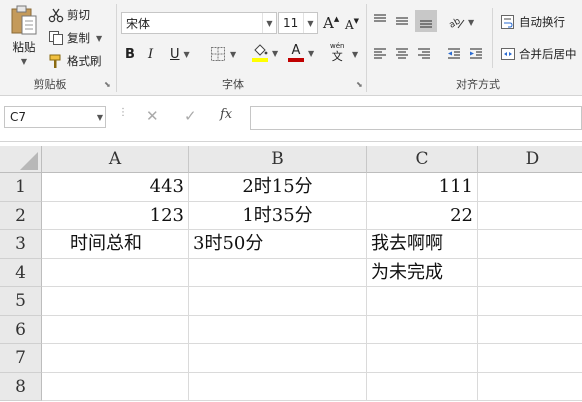 This screenshot has height=402, width=582. Describe the element at coordinates (331, 23) in the screenshot. I see `increase-font-size-button: A ▲` at that location.